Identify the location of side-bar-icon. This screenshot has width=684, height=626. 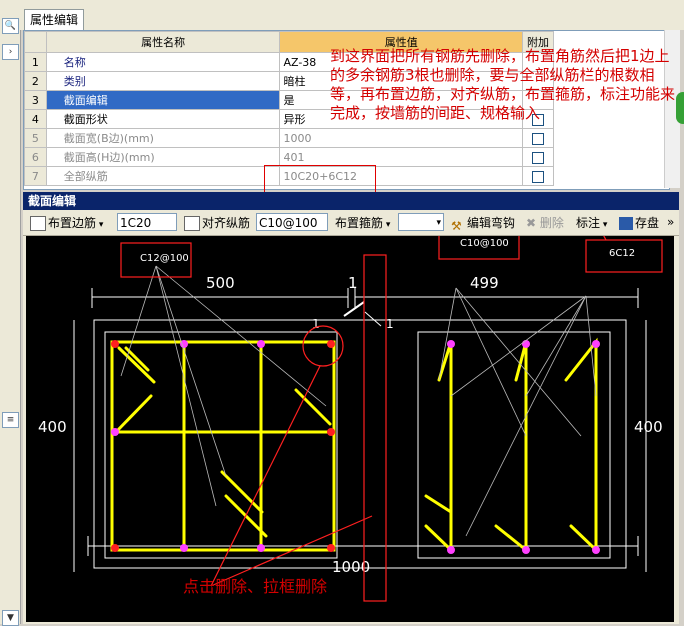
(38, 223).